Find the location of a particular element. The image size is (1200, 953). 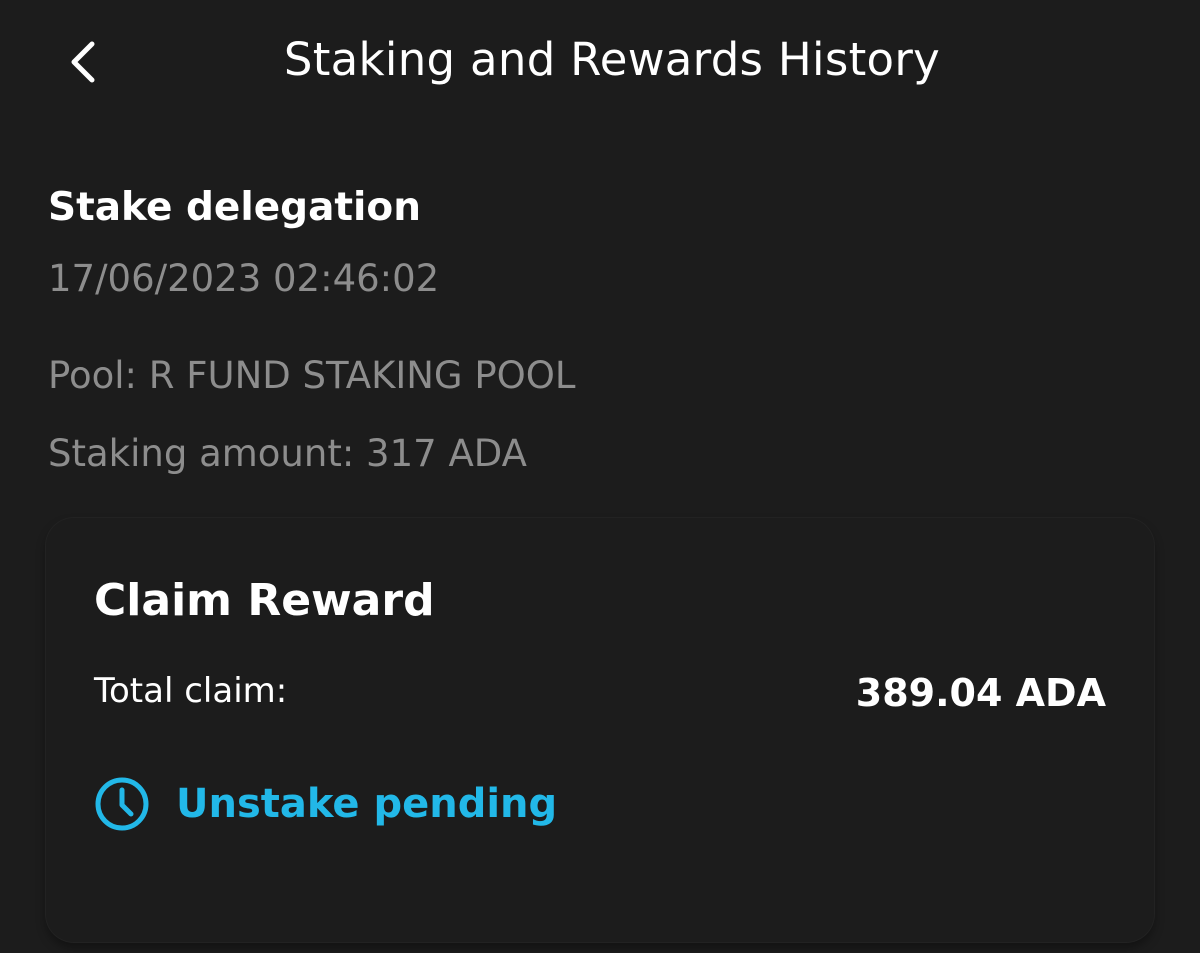

unstake-pending-label: Unstake pending is located at coordinates (367, 804).